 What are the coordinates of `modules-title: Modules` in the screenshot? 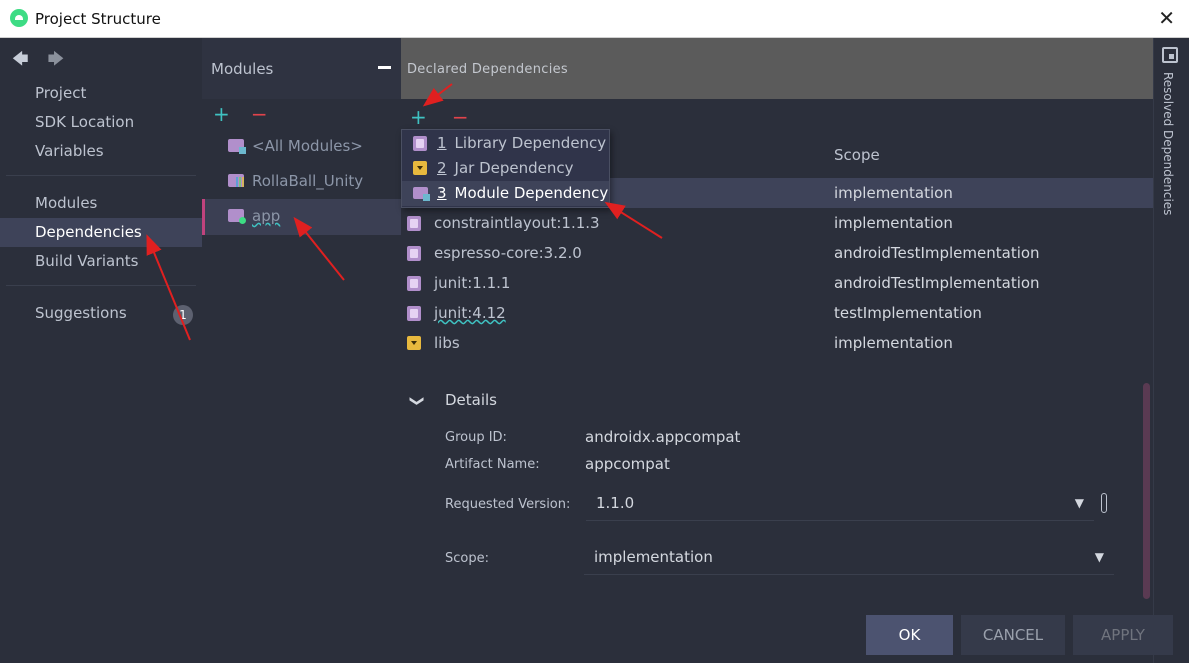 It's located at (242, 69).